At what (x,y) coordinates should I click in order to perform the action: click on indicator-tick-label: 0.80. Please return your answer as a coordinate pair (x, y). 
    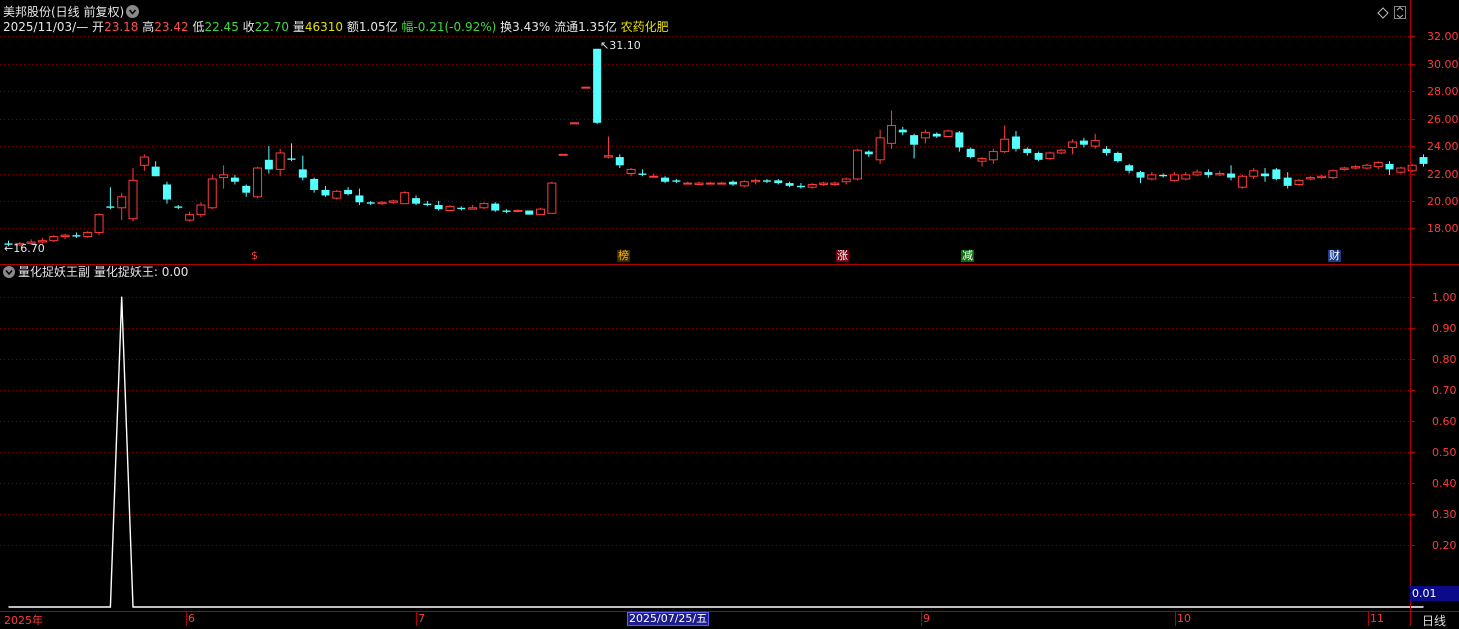
    Looking at the image, I should click on (1444, 359).